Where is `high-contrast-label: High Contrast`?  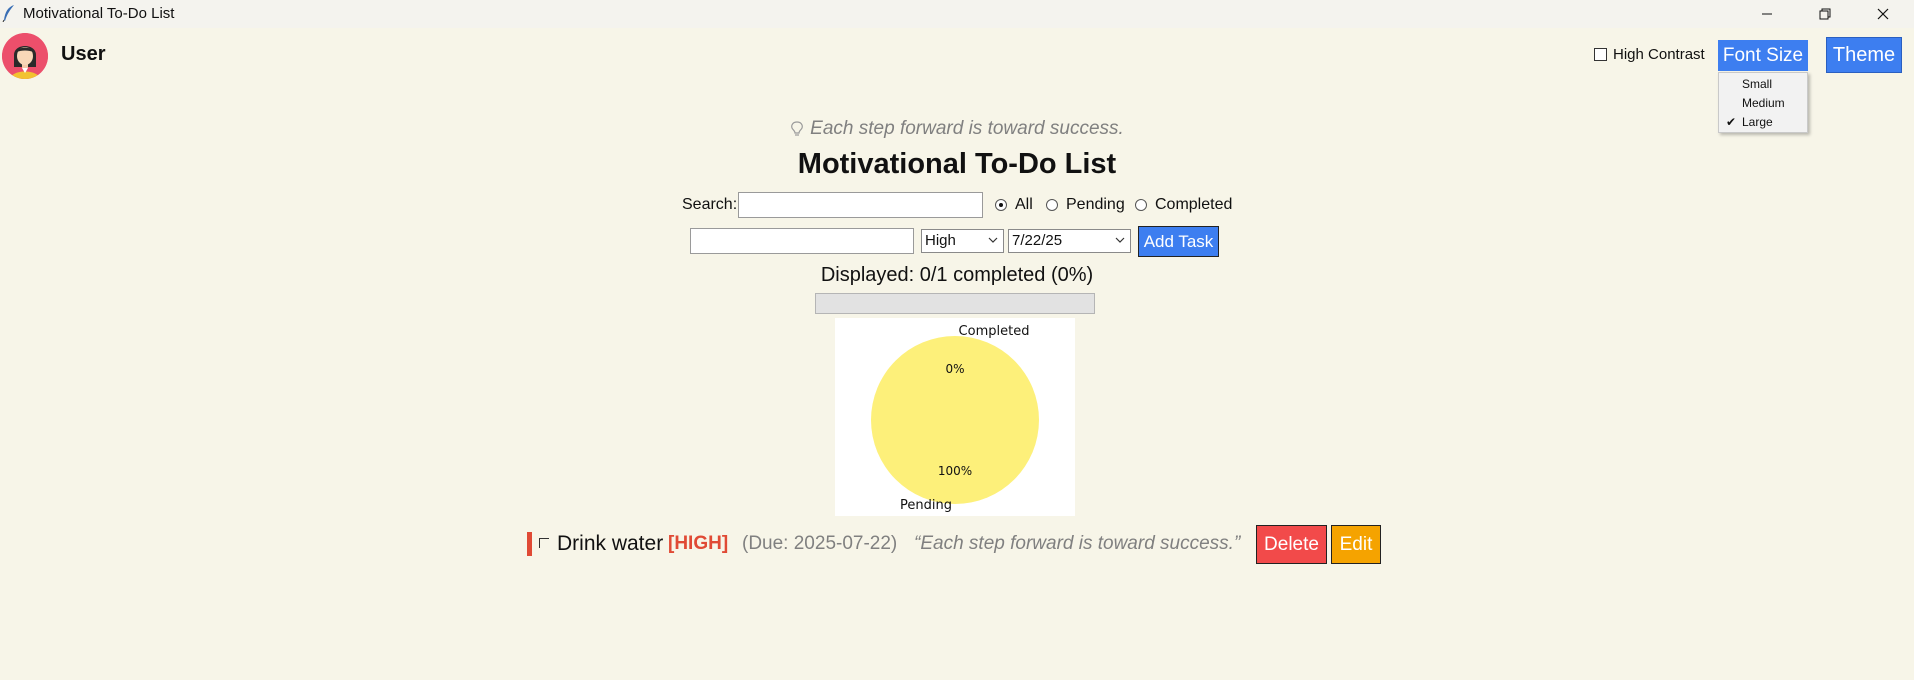
high-contrast-label: High Contrast is located at coordinates (1659, 54).